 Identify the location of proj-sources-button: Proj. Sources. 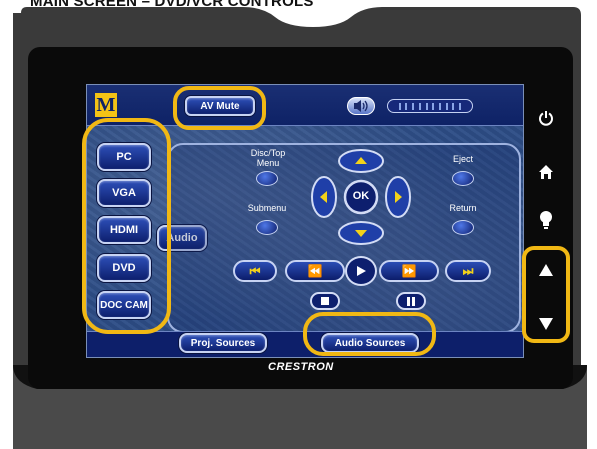
(223, 343).